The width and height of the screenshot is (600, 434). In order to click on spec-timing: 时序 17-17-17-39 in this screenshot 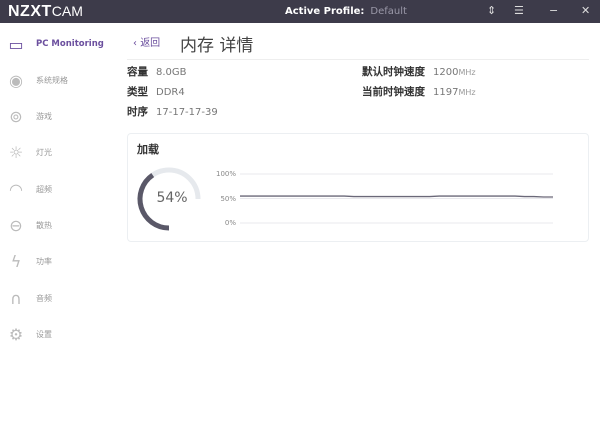, I will do `click(172, 111)`.